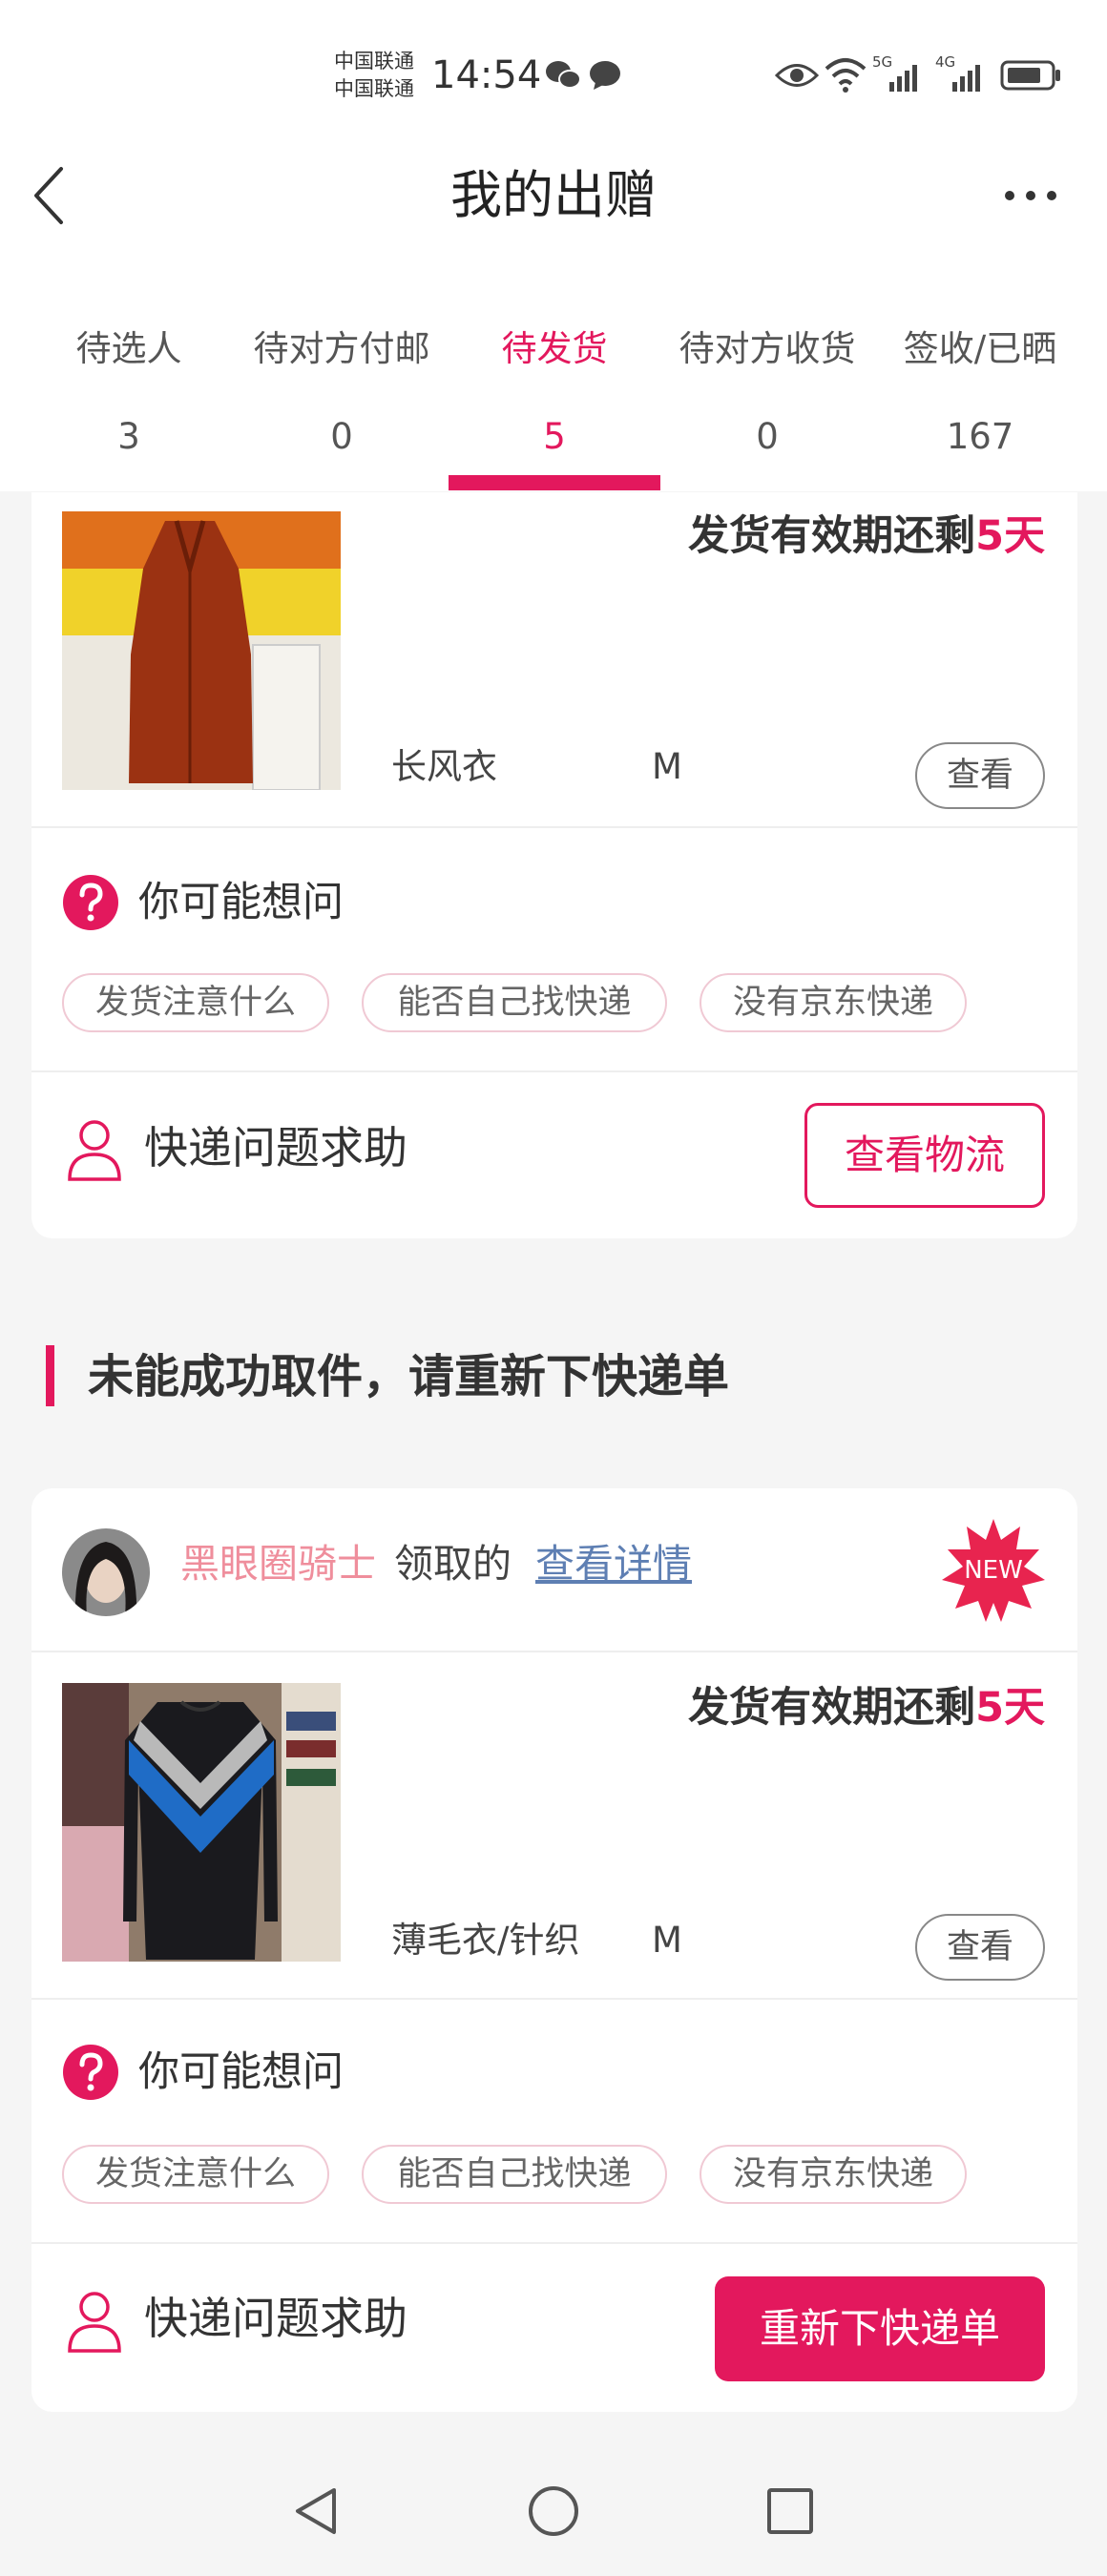 This screenshot has height=2576, width=1107. What do you see at coordinates (444, 766) in the screenshot?
I see `item-name: 长风衣` at bounding box center [444, 766].